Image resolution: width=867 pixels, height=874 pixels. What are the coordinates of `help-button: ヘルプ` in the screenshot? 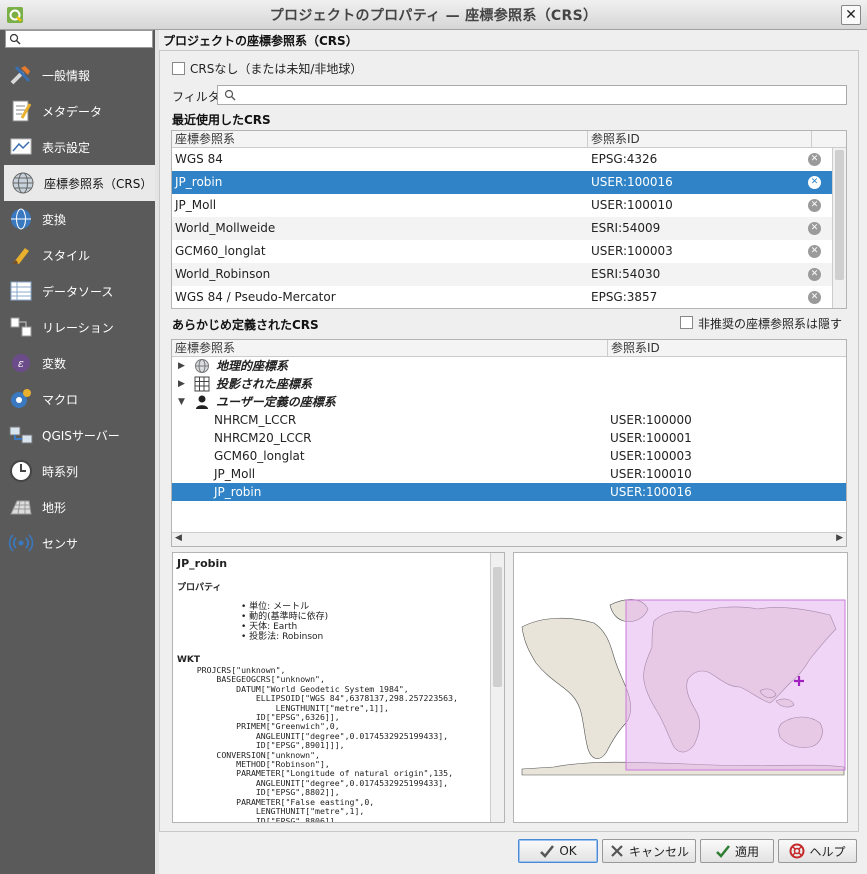 It's located at (817, 851).